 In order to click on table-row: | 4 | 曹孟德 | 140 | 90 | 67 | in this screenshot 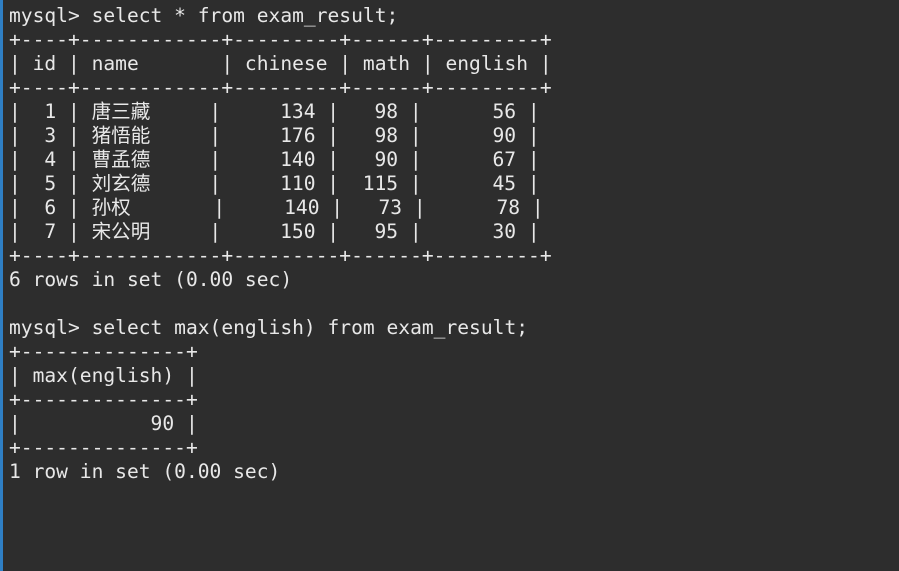, I will do `click(274, 159)`.